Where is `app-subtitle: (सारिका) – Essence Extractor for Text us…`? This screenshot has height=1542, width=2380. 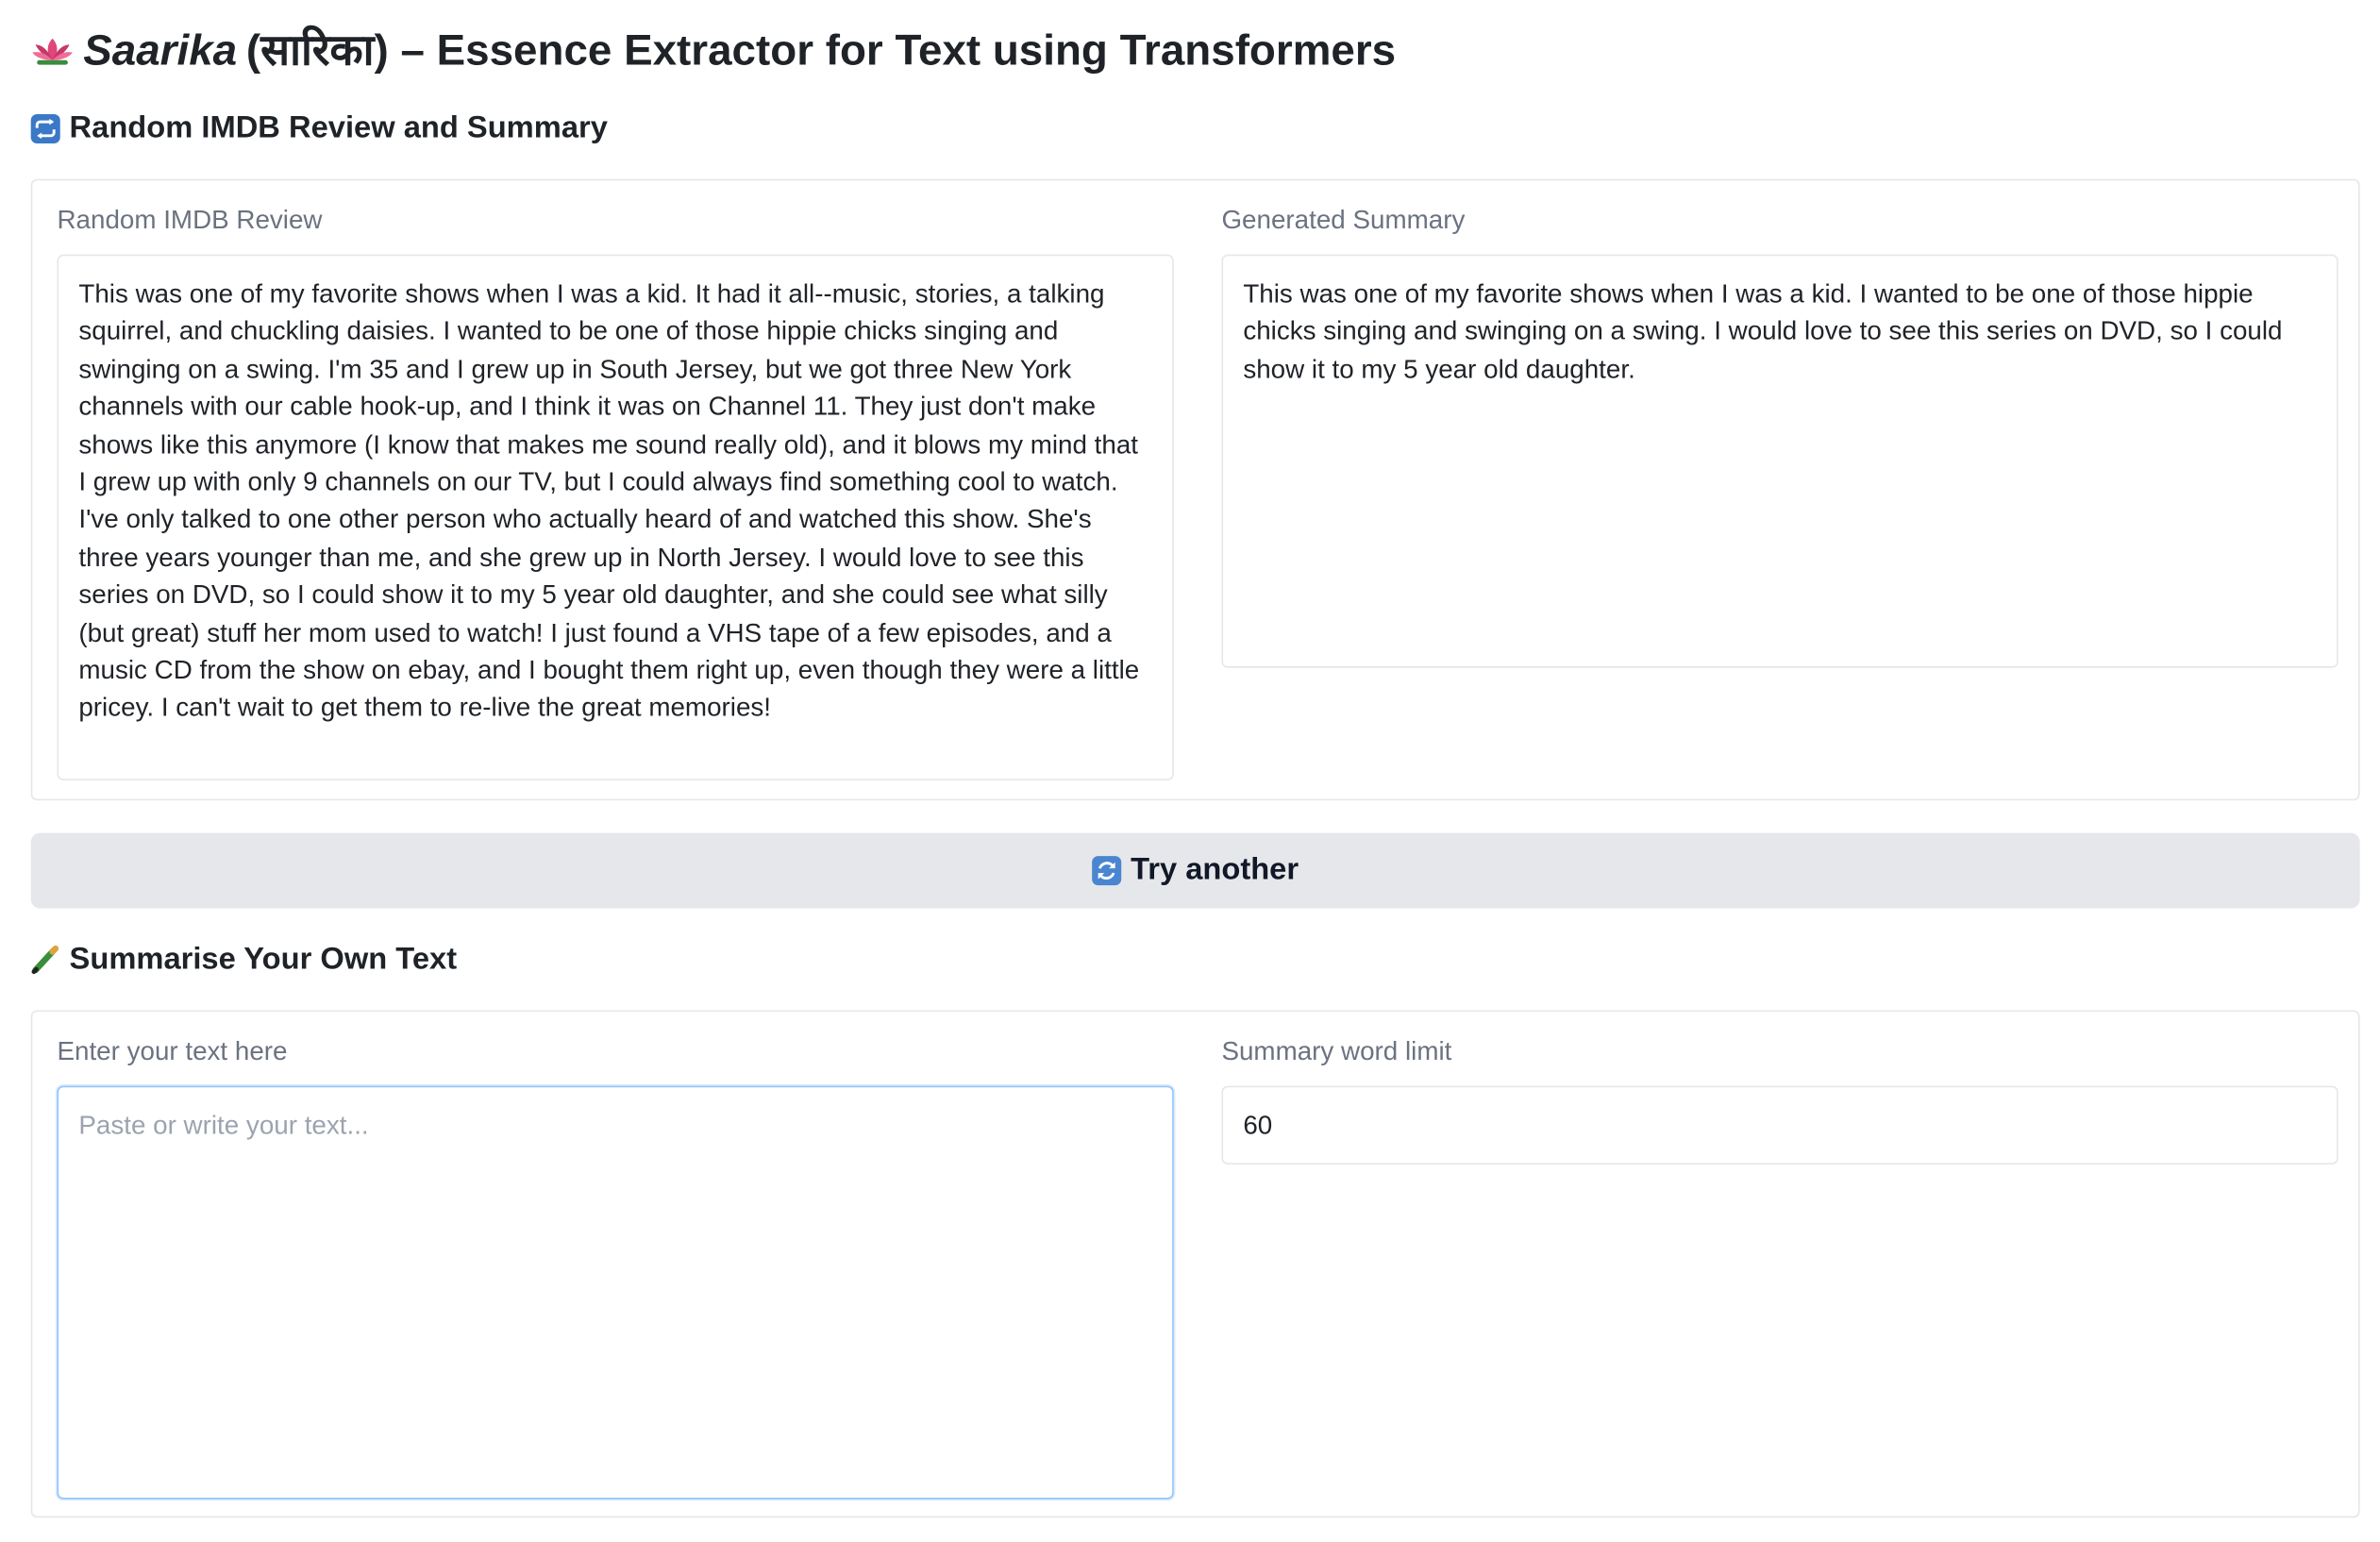 app-subtitle: (सारिका) – Essence Extractor for Text us… is located at coordinates (821, 50).